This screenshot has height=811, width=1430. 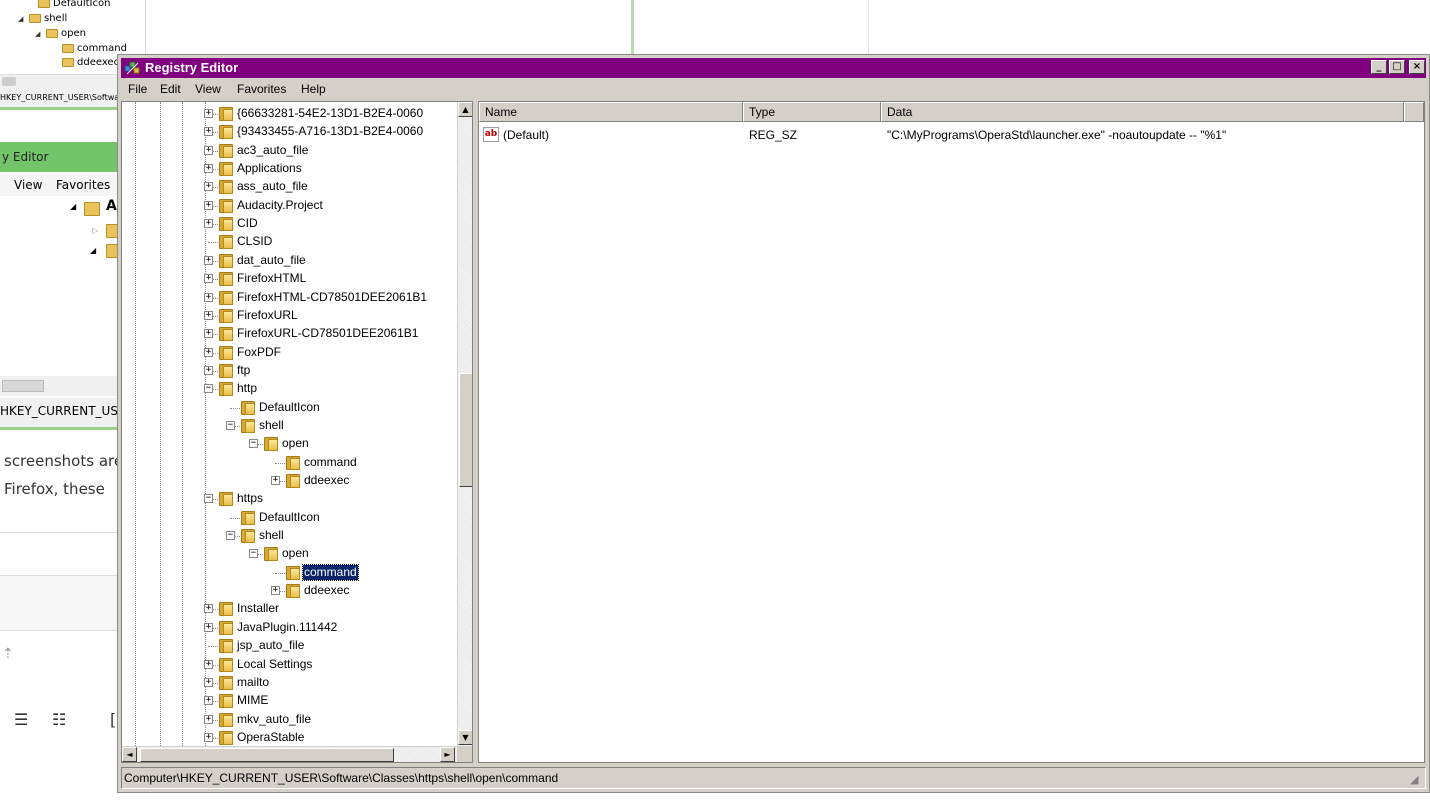 What do you see at coordinates (1142, 112) in the screenshot?
I see `column-data-header: Data` at bounding box center [1142, 112].